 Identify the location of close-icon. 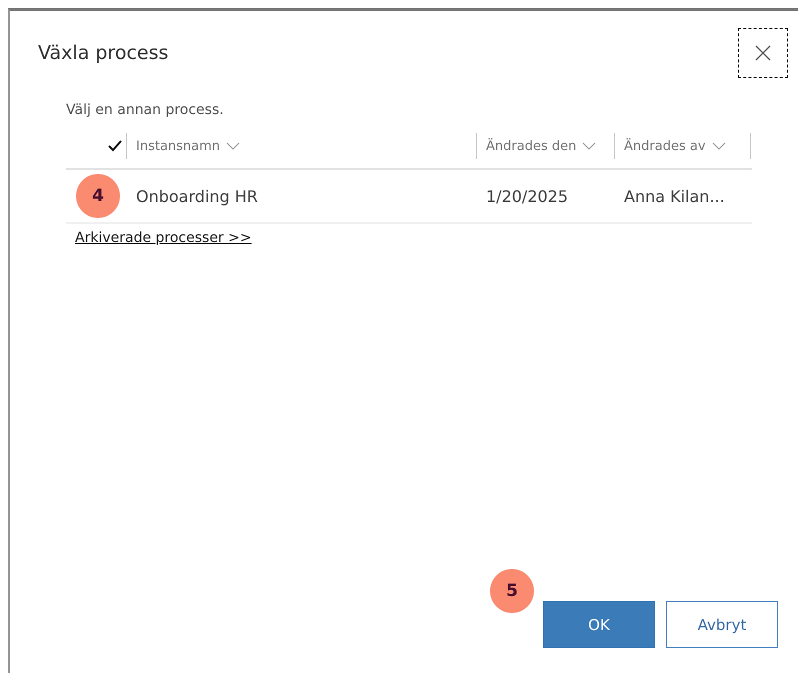
(763, 53).